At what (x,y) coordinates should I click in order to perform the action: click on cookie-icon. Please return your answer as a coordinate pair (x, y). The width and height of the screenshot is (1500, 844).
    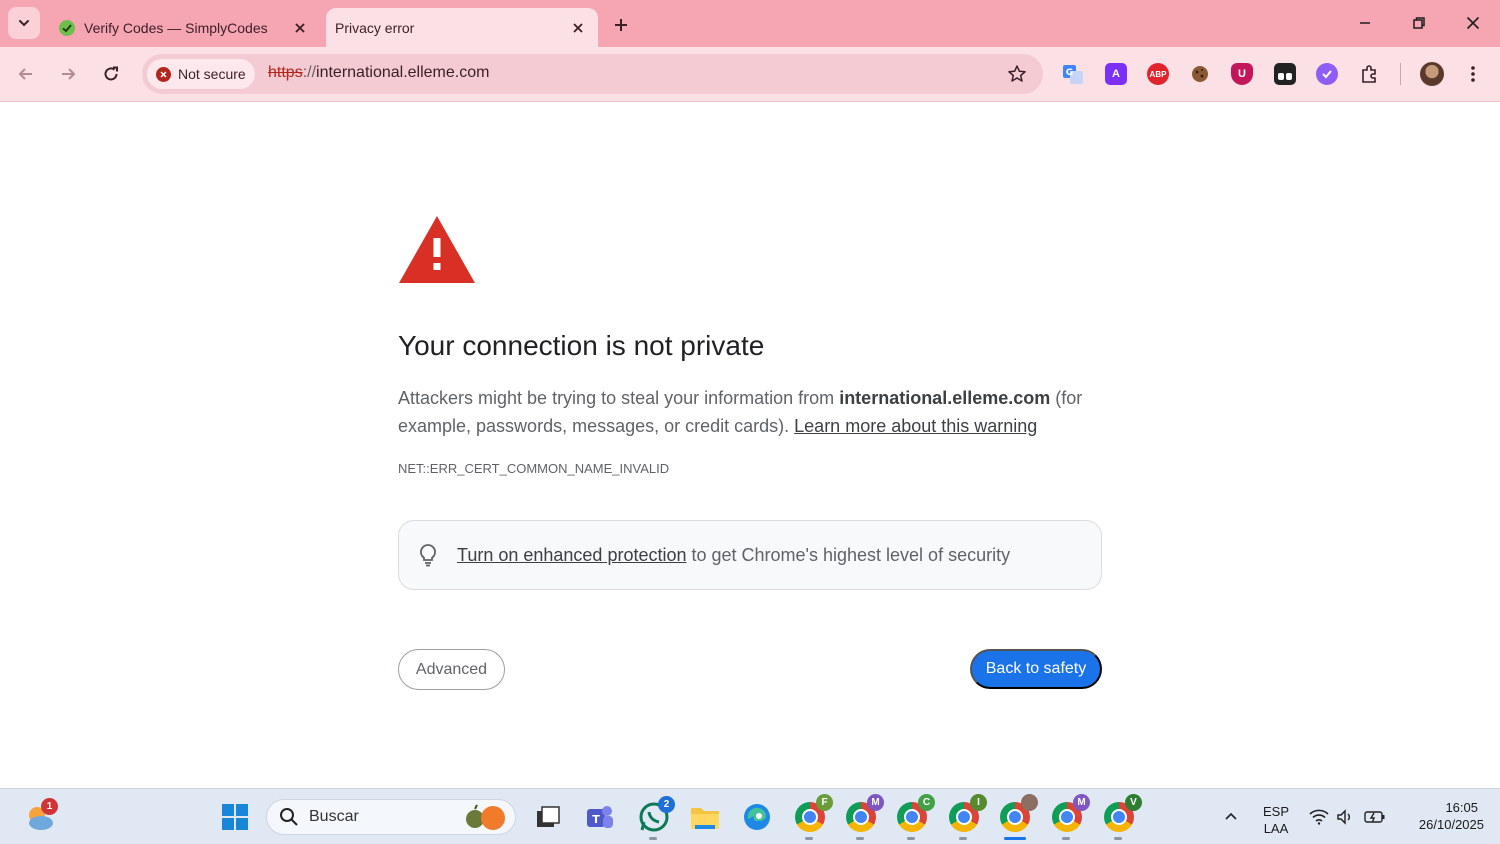
    Looking at the image, I should click on (1200, 74).